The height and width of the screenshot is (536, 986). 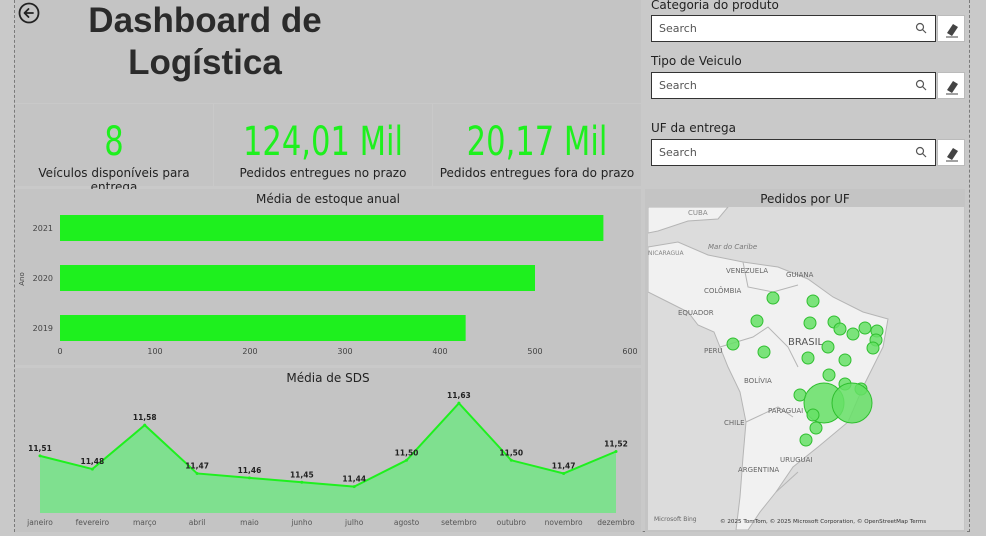 I want to click on x-tick-label: 500, so click(x=534, y=351).